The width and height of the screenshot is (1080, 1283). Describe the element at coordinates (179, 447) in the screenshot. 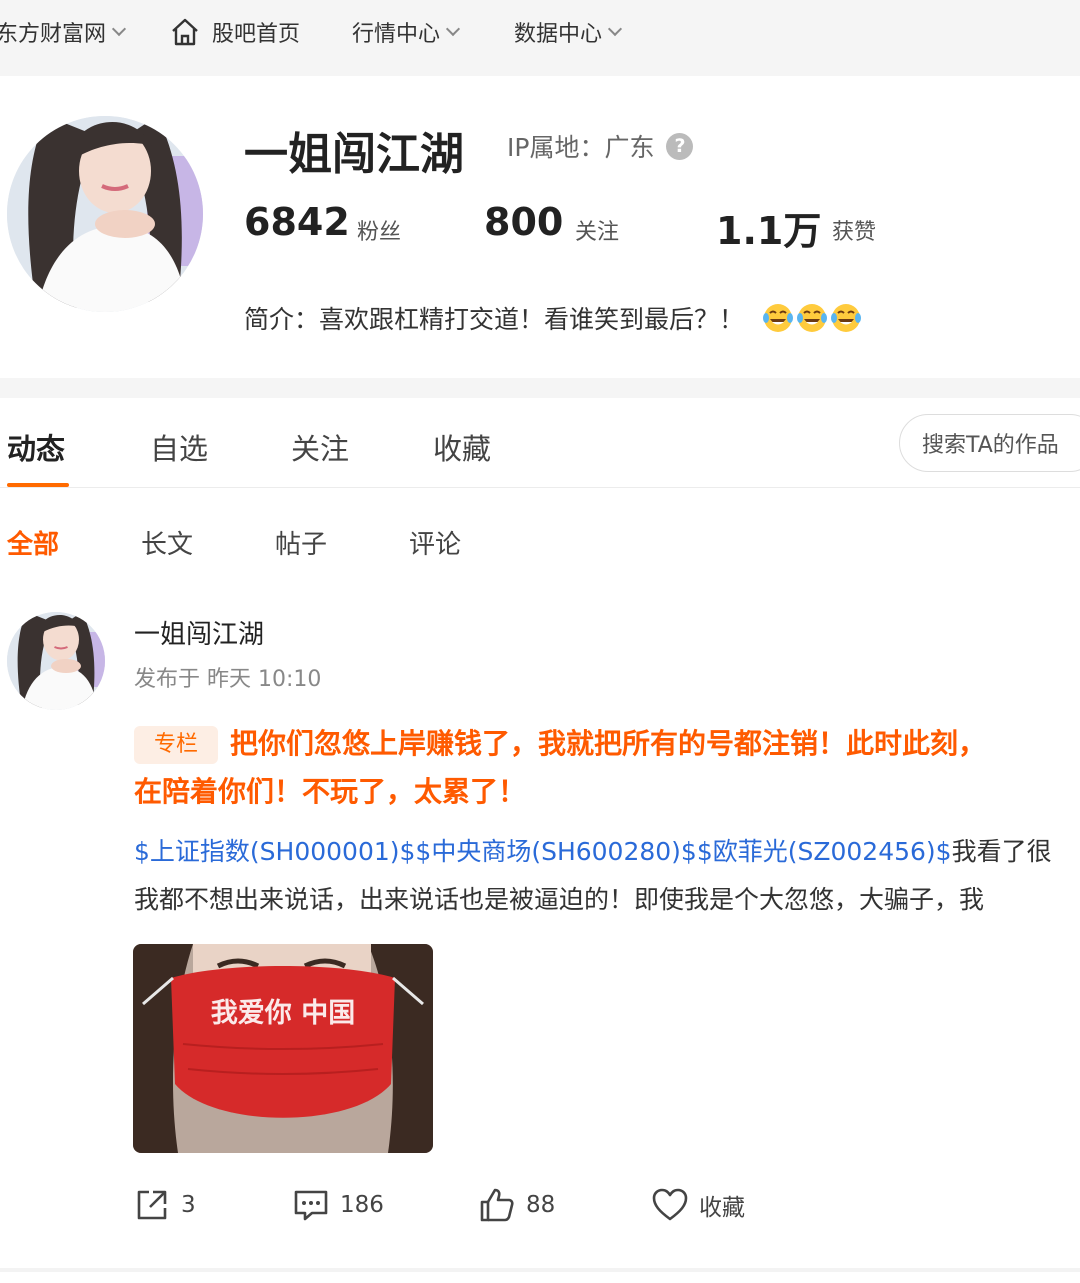

I see `tab-watchlist: 自选` at that location.